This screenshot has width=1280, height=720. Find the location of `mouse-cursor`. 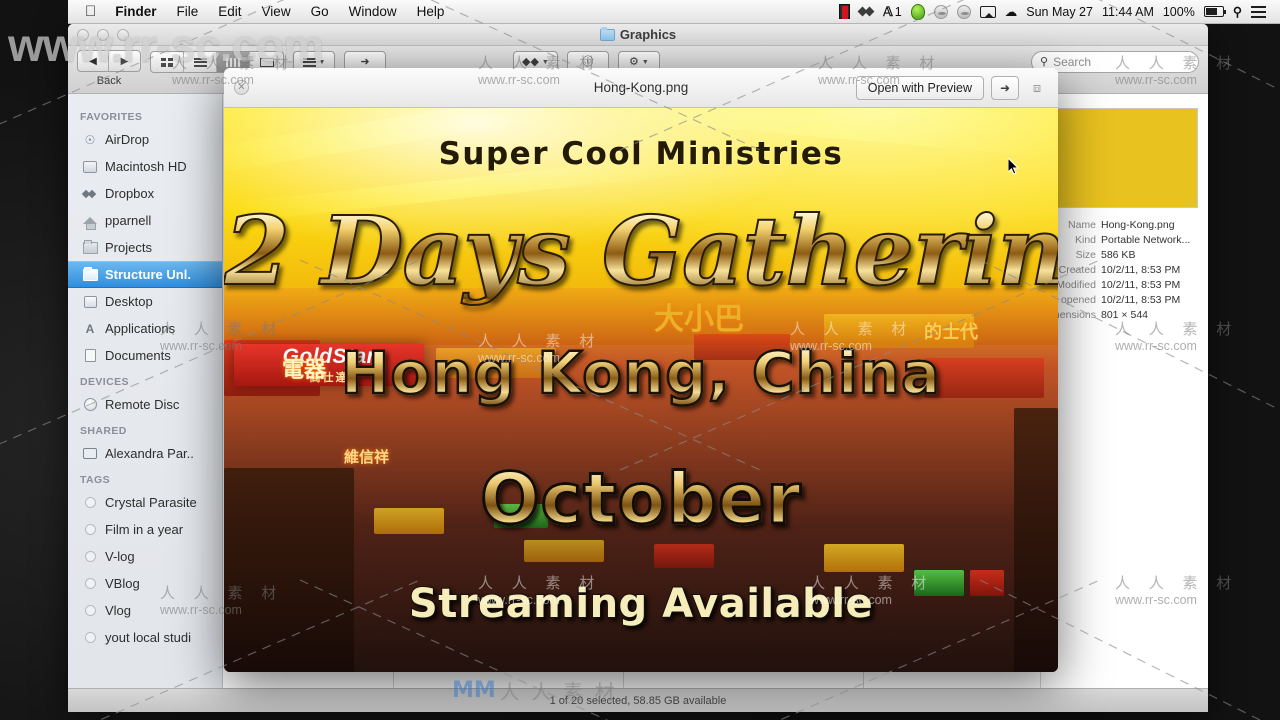

mouse-cursor is located at coordinates (1014, 166).